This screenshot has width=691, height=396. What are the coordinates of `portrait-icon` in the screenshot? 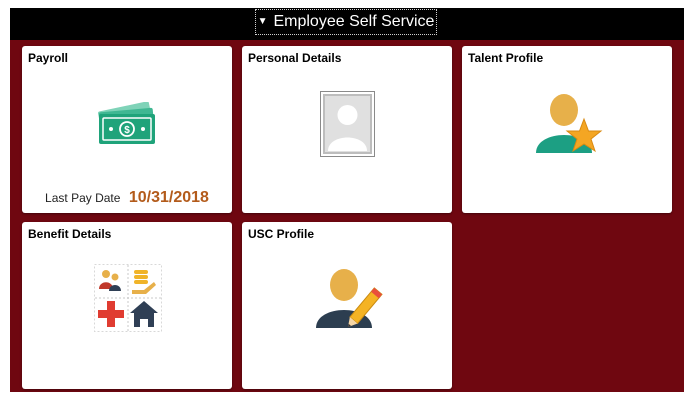 It's located at (347, 124).